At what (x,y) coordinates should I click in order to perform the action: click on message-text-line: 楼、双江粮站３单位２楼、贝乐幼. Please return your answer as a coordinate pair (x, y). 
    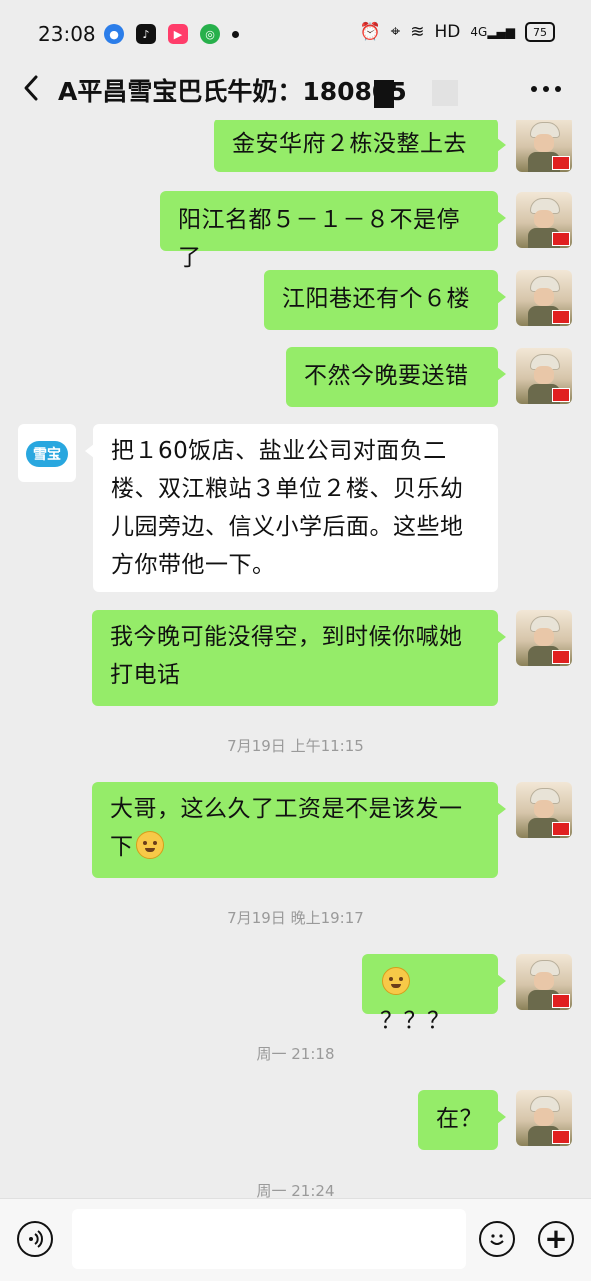
    Looking at the image, I should click on (287, 489).